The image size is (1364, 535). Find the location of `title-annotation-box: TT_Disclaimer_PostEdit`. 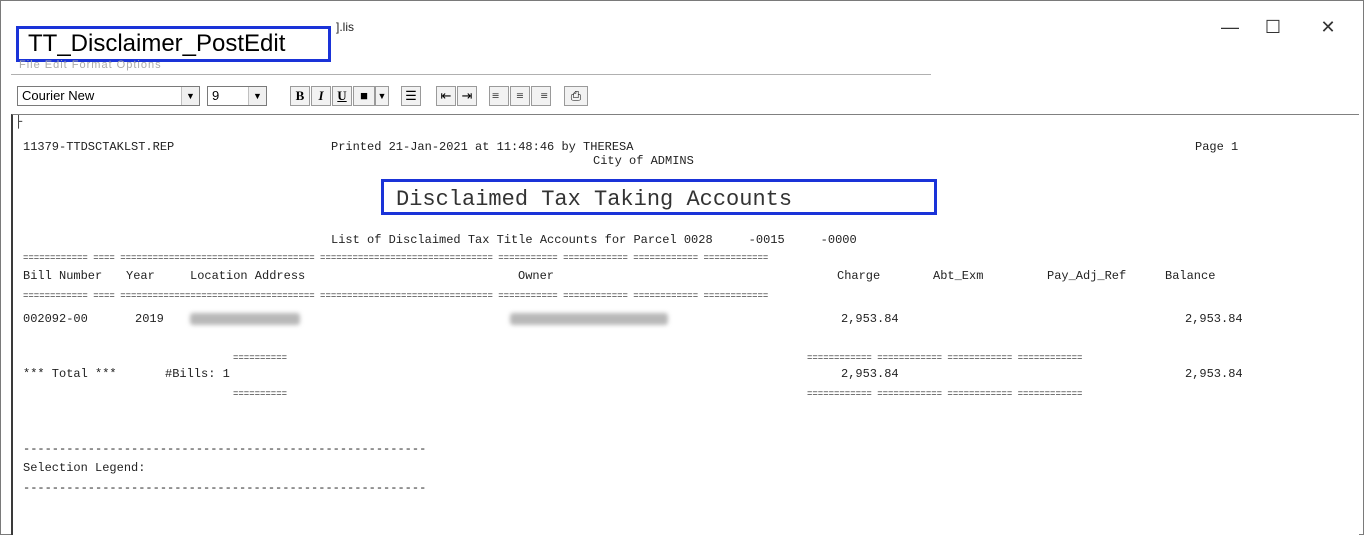

title-annotation-box: TT_Disclaimer_PostEdit is located at coordinates (173, 44).